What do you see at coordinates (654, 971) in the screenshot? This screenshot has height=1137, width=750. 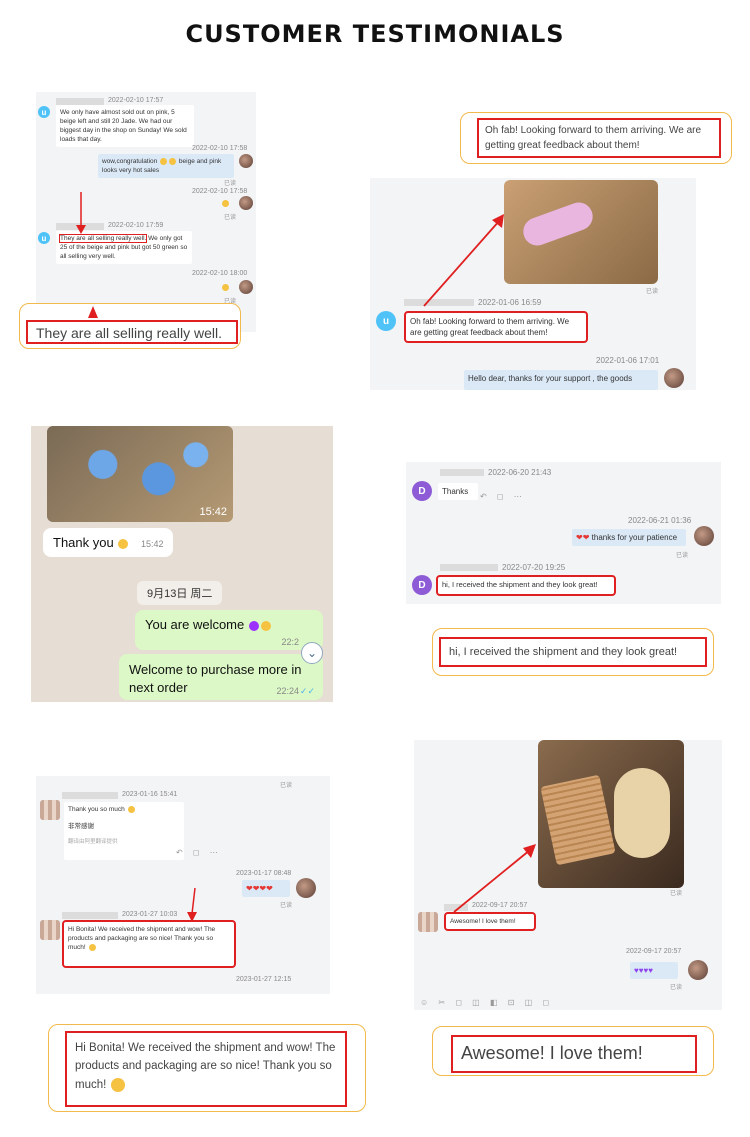 I see `message-bubble: ♥♥♥♥` at bounding box center [654, 971].